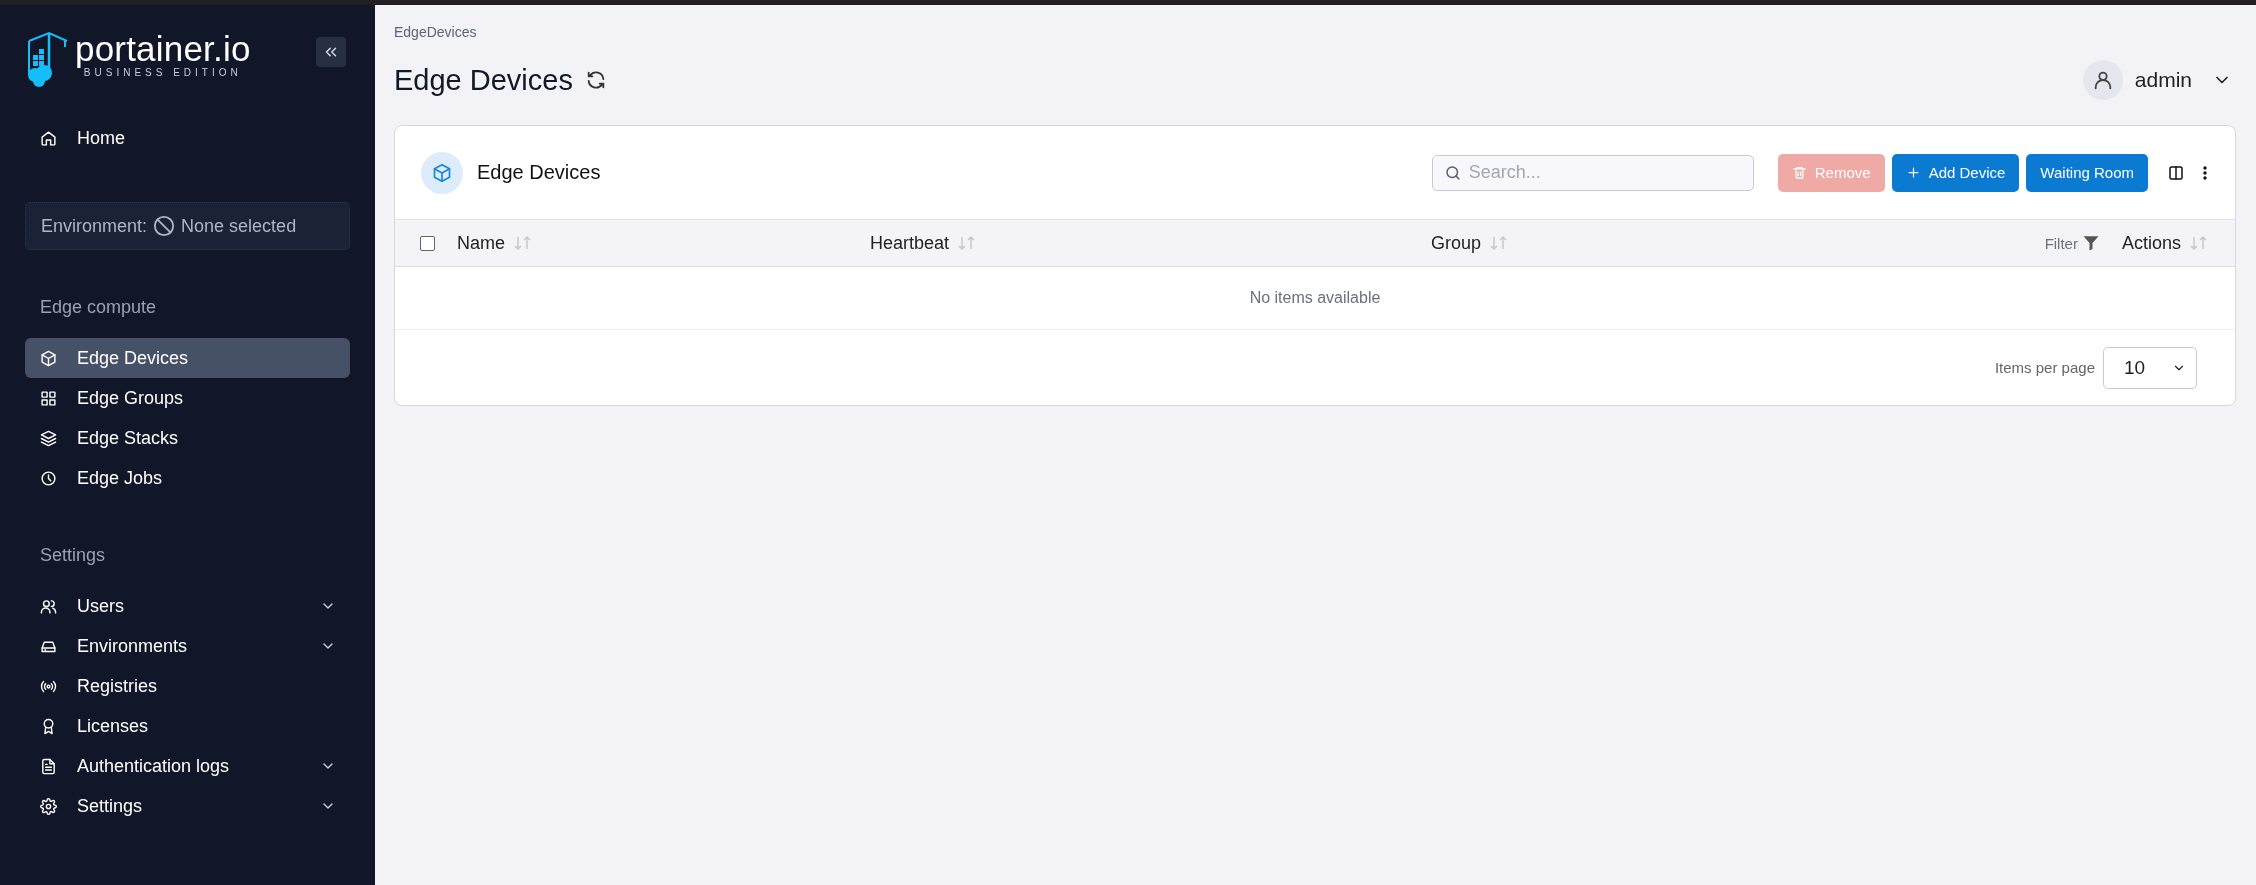  I want to click on logo-edition: BUSINESS EDITION, so click(162, 73).